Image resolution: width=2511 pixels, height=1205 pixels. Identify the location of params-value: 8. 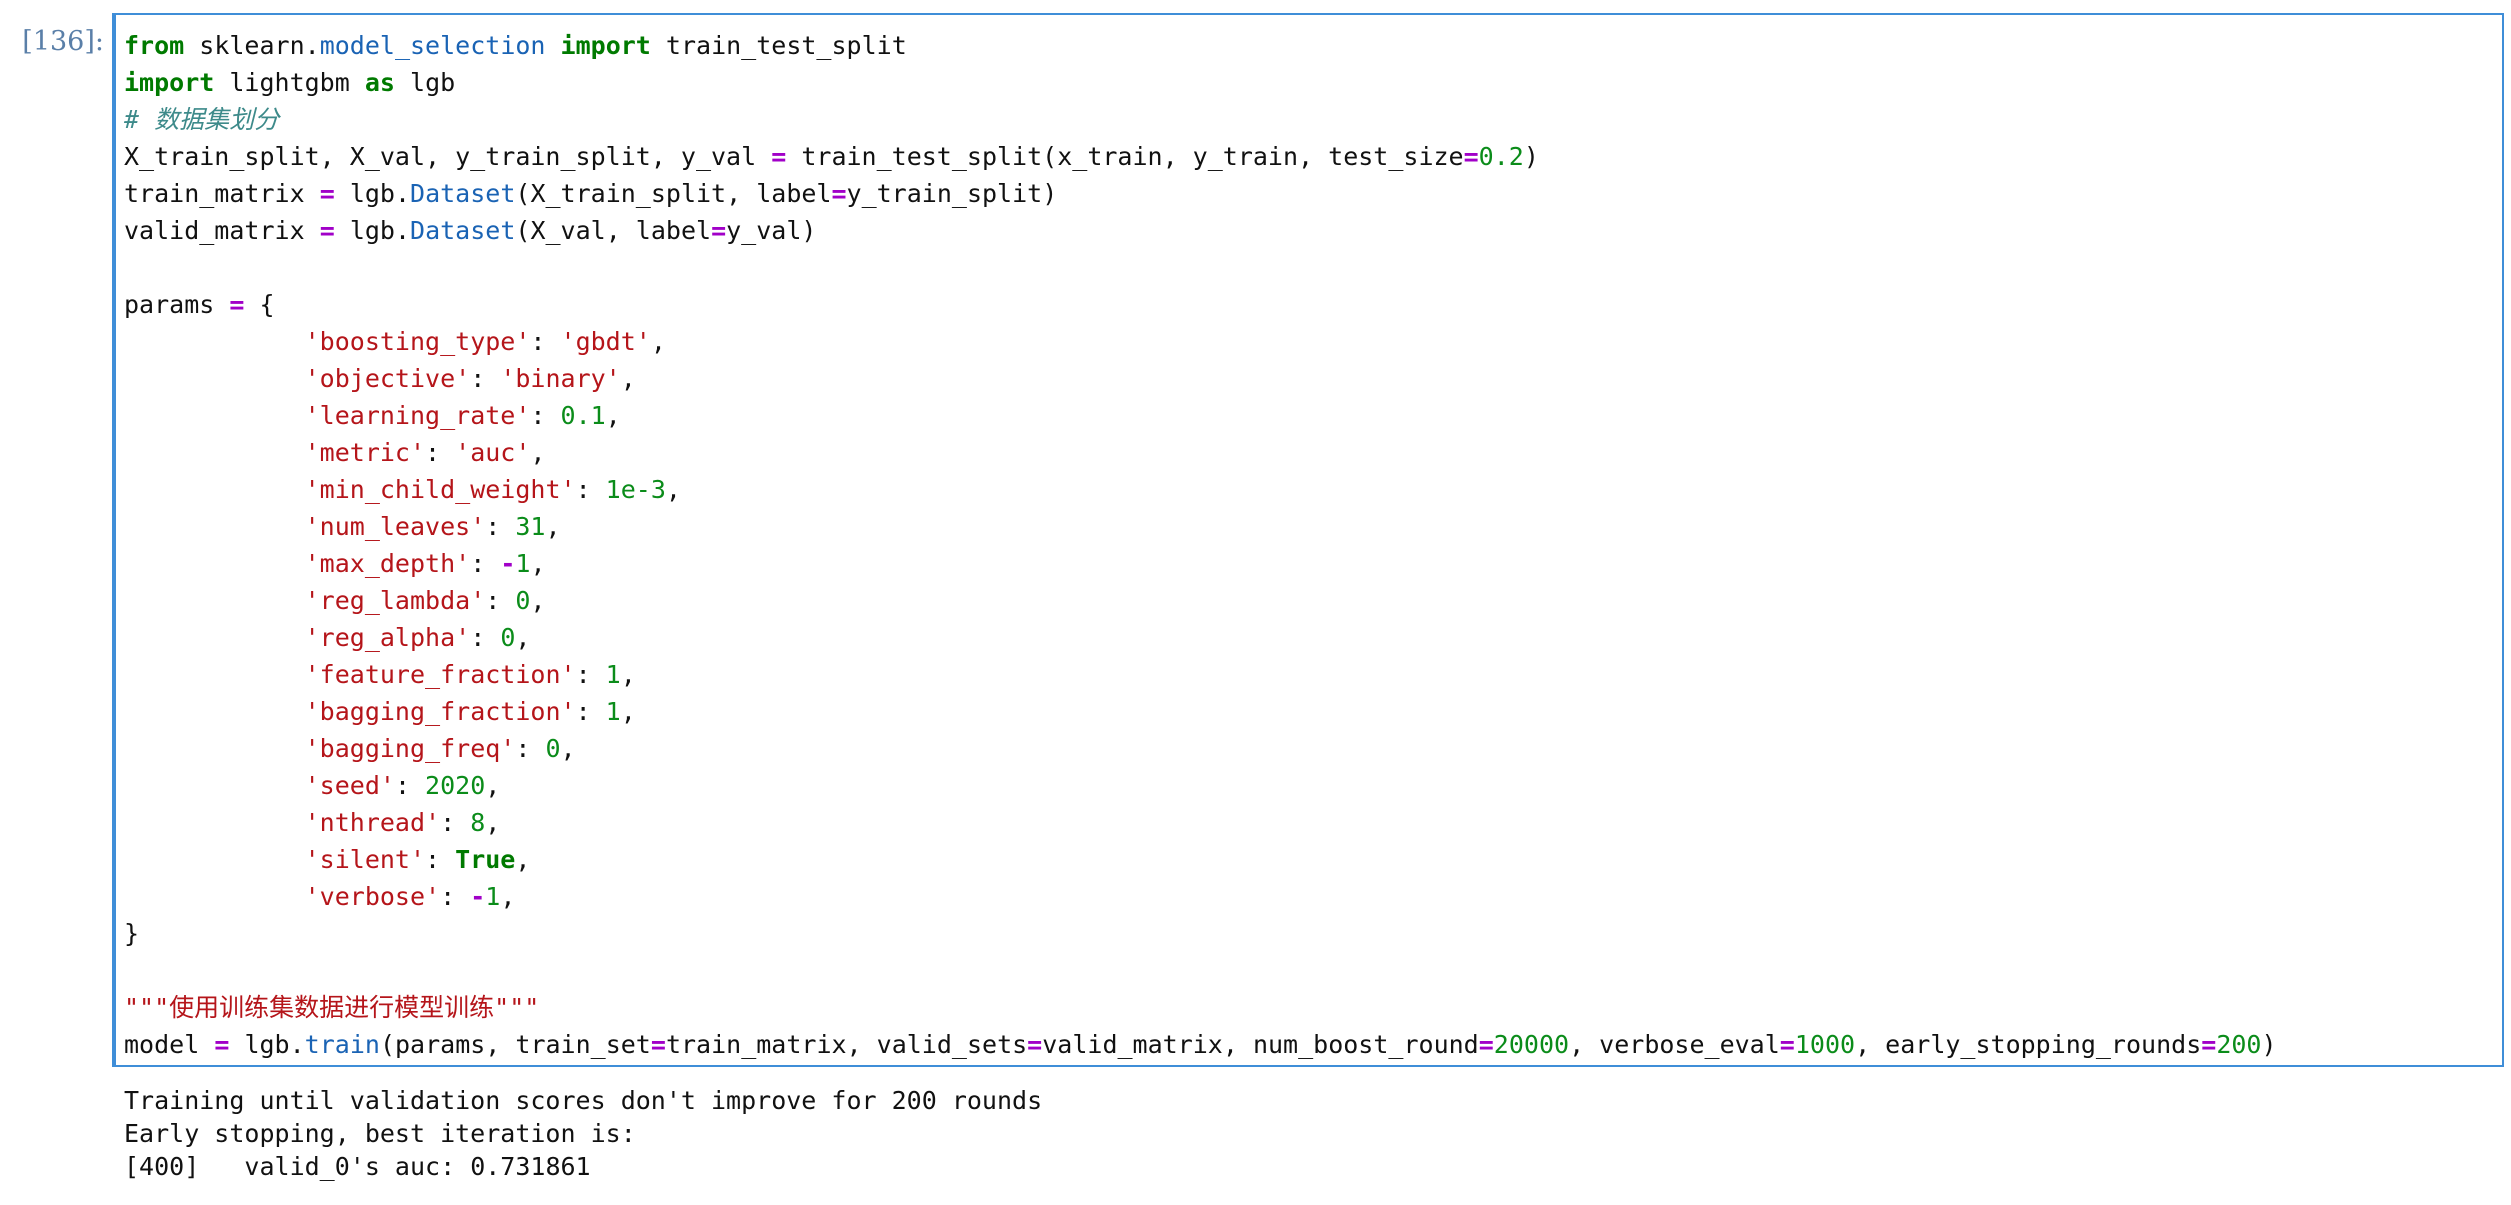
(478, 822).